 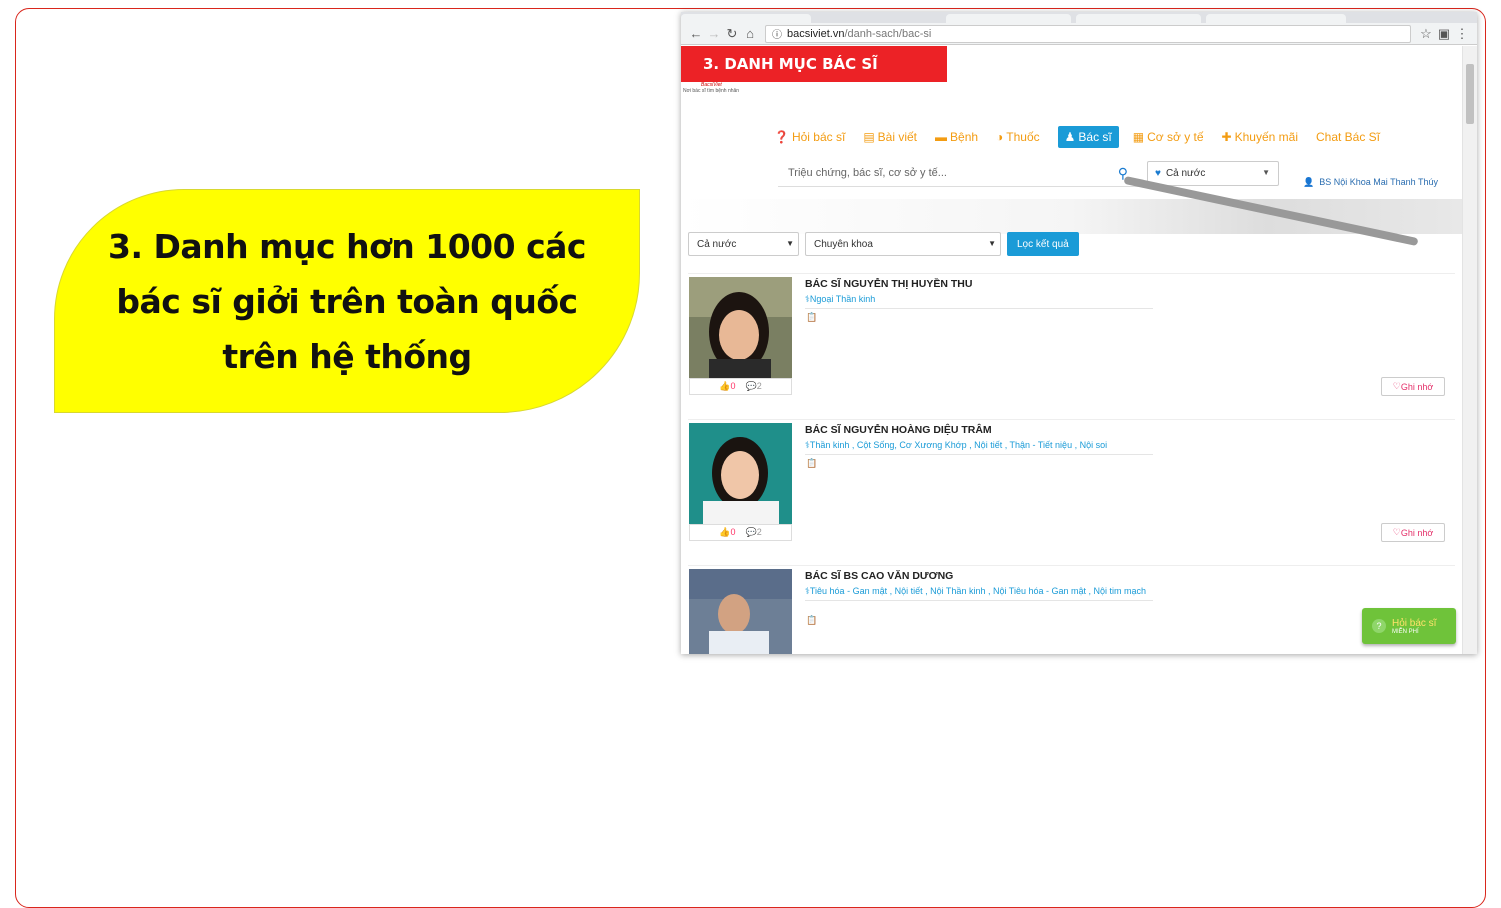 I want to click on back-icon: ←, so click(x=696, y=33).